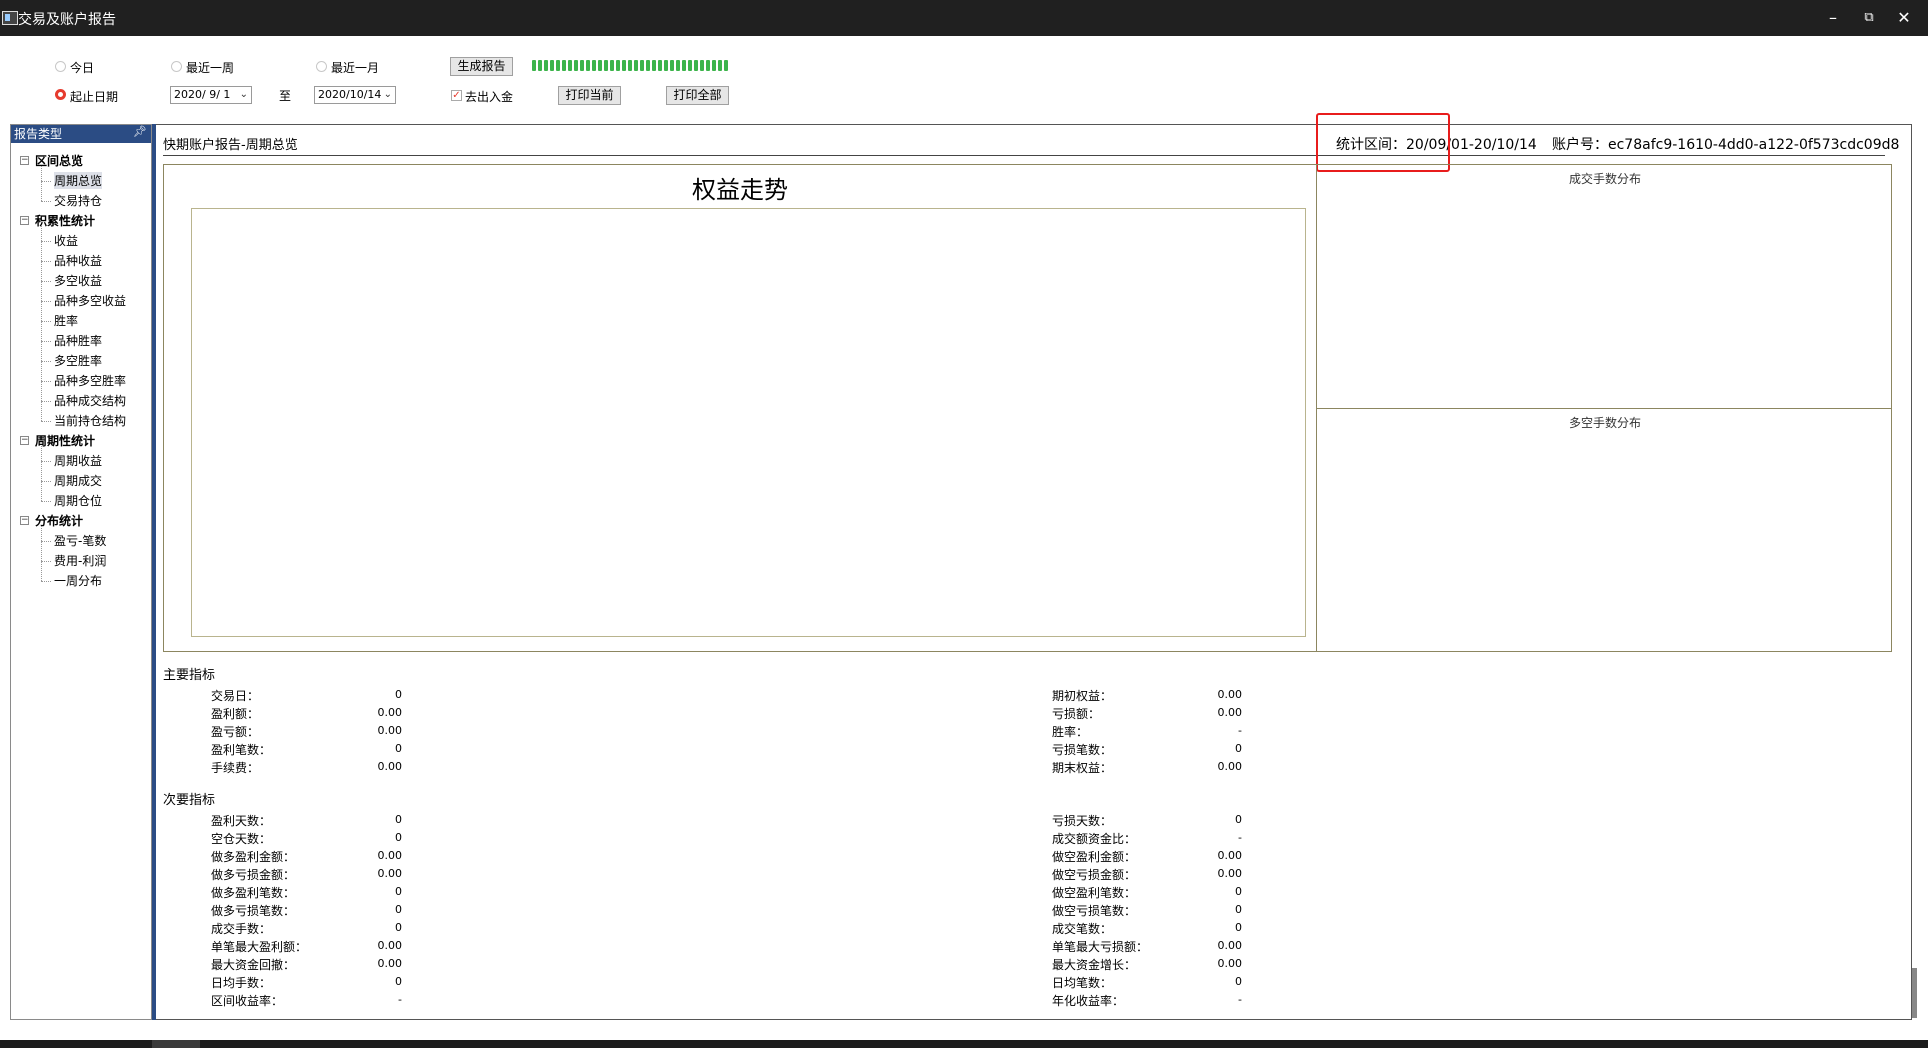  What do you see at coordinates (78, 500) in the screenshot?
I see `tree-item: 周期仓位` at bounding box center [78, 500].